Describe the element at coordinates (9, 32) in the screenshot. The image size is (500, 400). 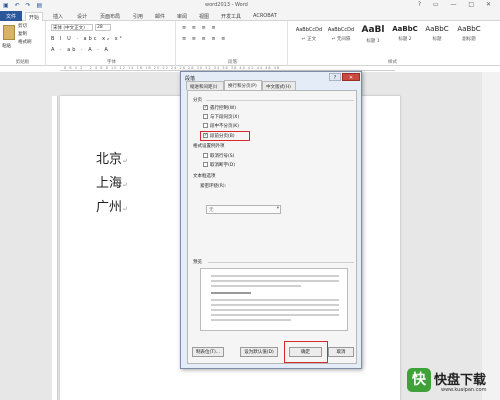
I see `paste-icon` at that location.